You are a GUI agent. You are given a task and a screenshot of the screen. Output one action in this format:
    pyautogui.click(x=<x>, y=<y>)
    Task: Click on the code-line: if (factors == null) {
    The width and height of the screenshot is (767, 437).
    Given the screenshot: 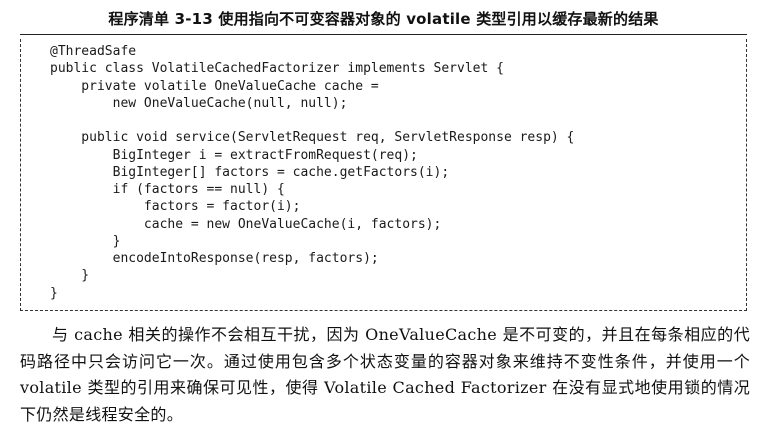 What is the action you would take?
    pyautogui.click(x=167, y=189)
    